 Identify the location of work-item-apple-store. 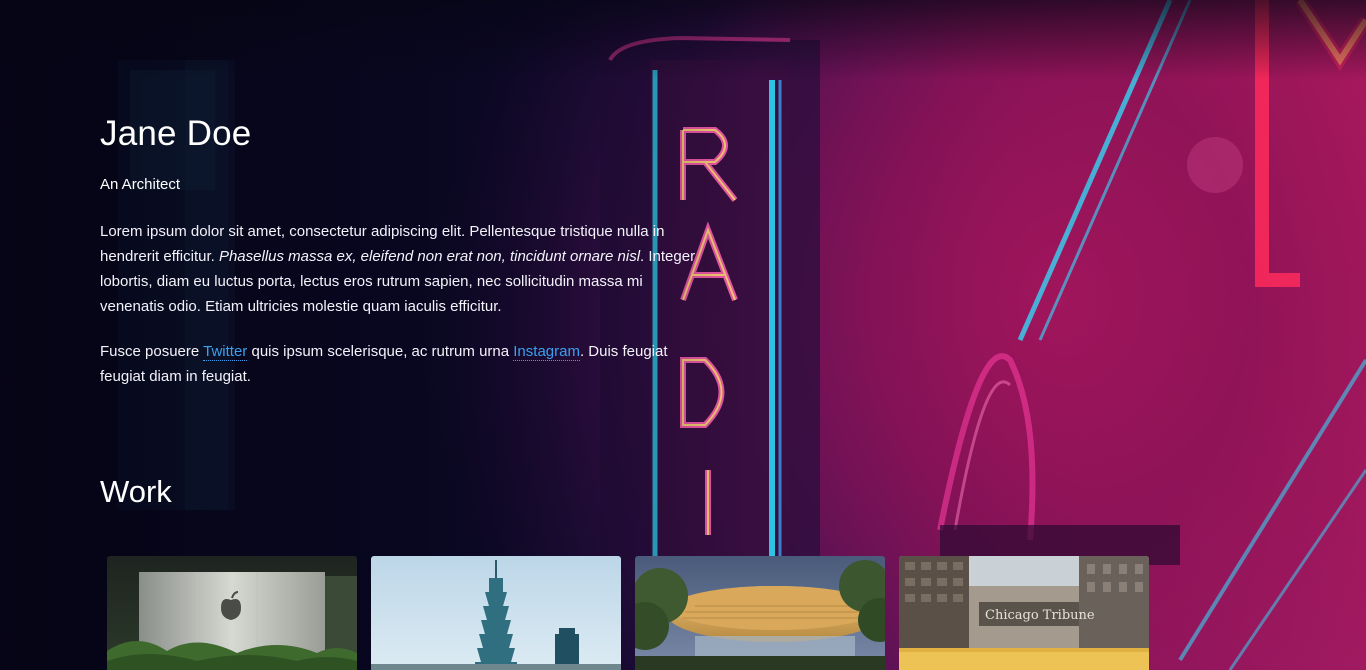
(232, 613).